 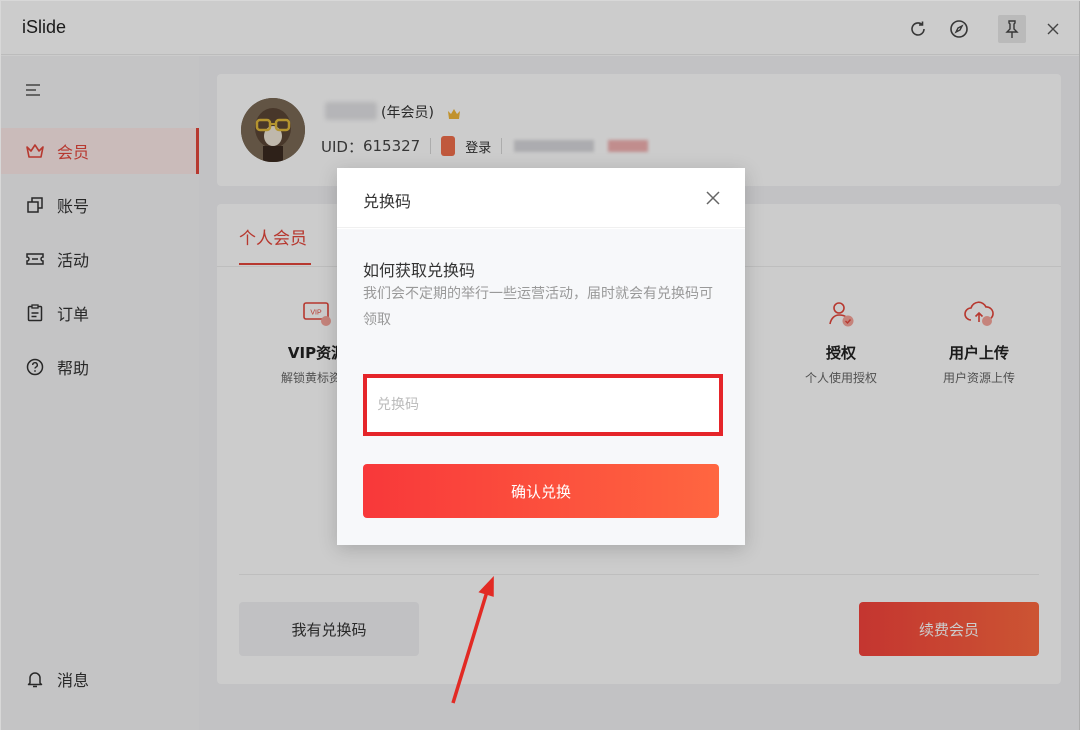 What do you see at coordinates (472, 640) in the screenshot?
I see `annotation-arrow-icon` at bounding box center [472, 640].